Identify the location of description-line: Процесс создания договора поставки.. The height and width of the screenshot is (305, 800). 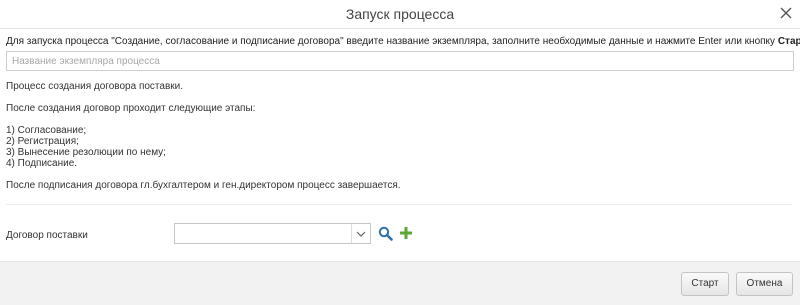
(94, 86).